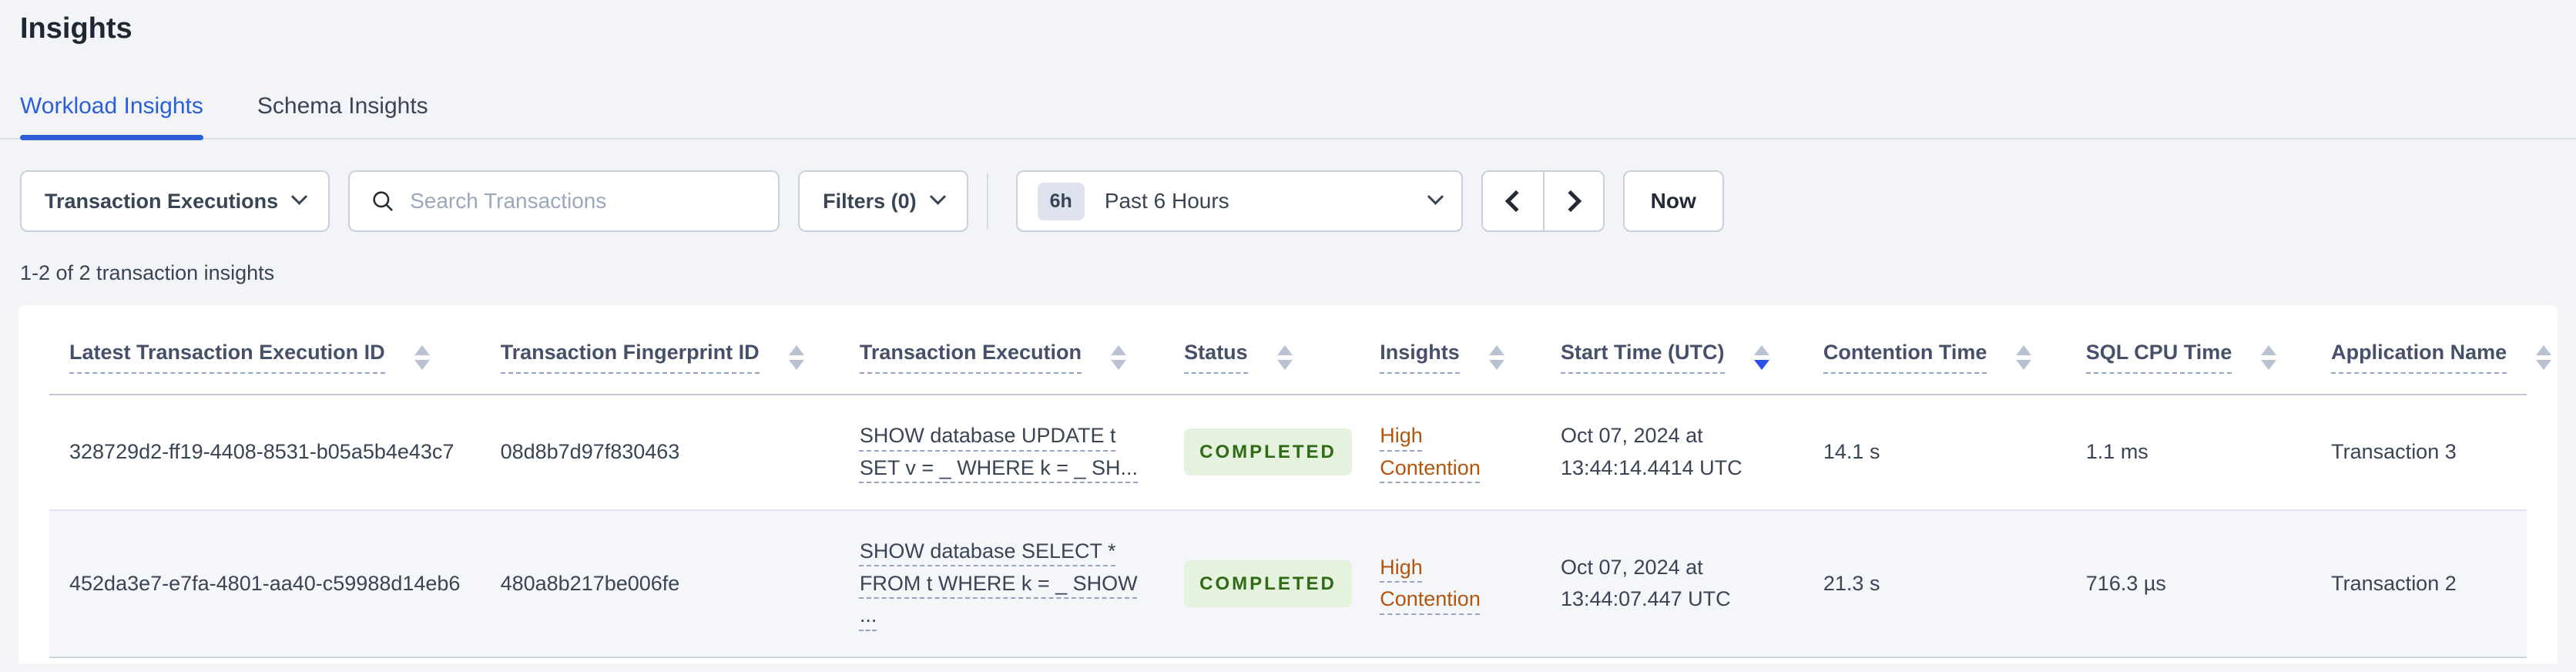 This screenshot has height=672, width=2576. Describe the element at coordinates (1515, 202) in the screenshot. I see `chevron-left-icon` at that location.